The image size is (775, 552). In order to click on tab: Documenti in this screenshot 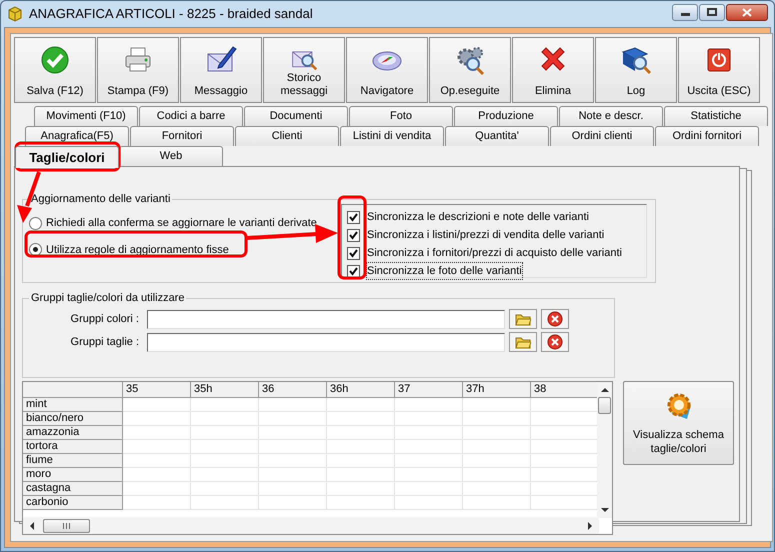, I will do `click(296, 116)`.